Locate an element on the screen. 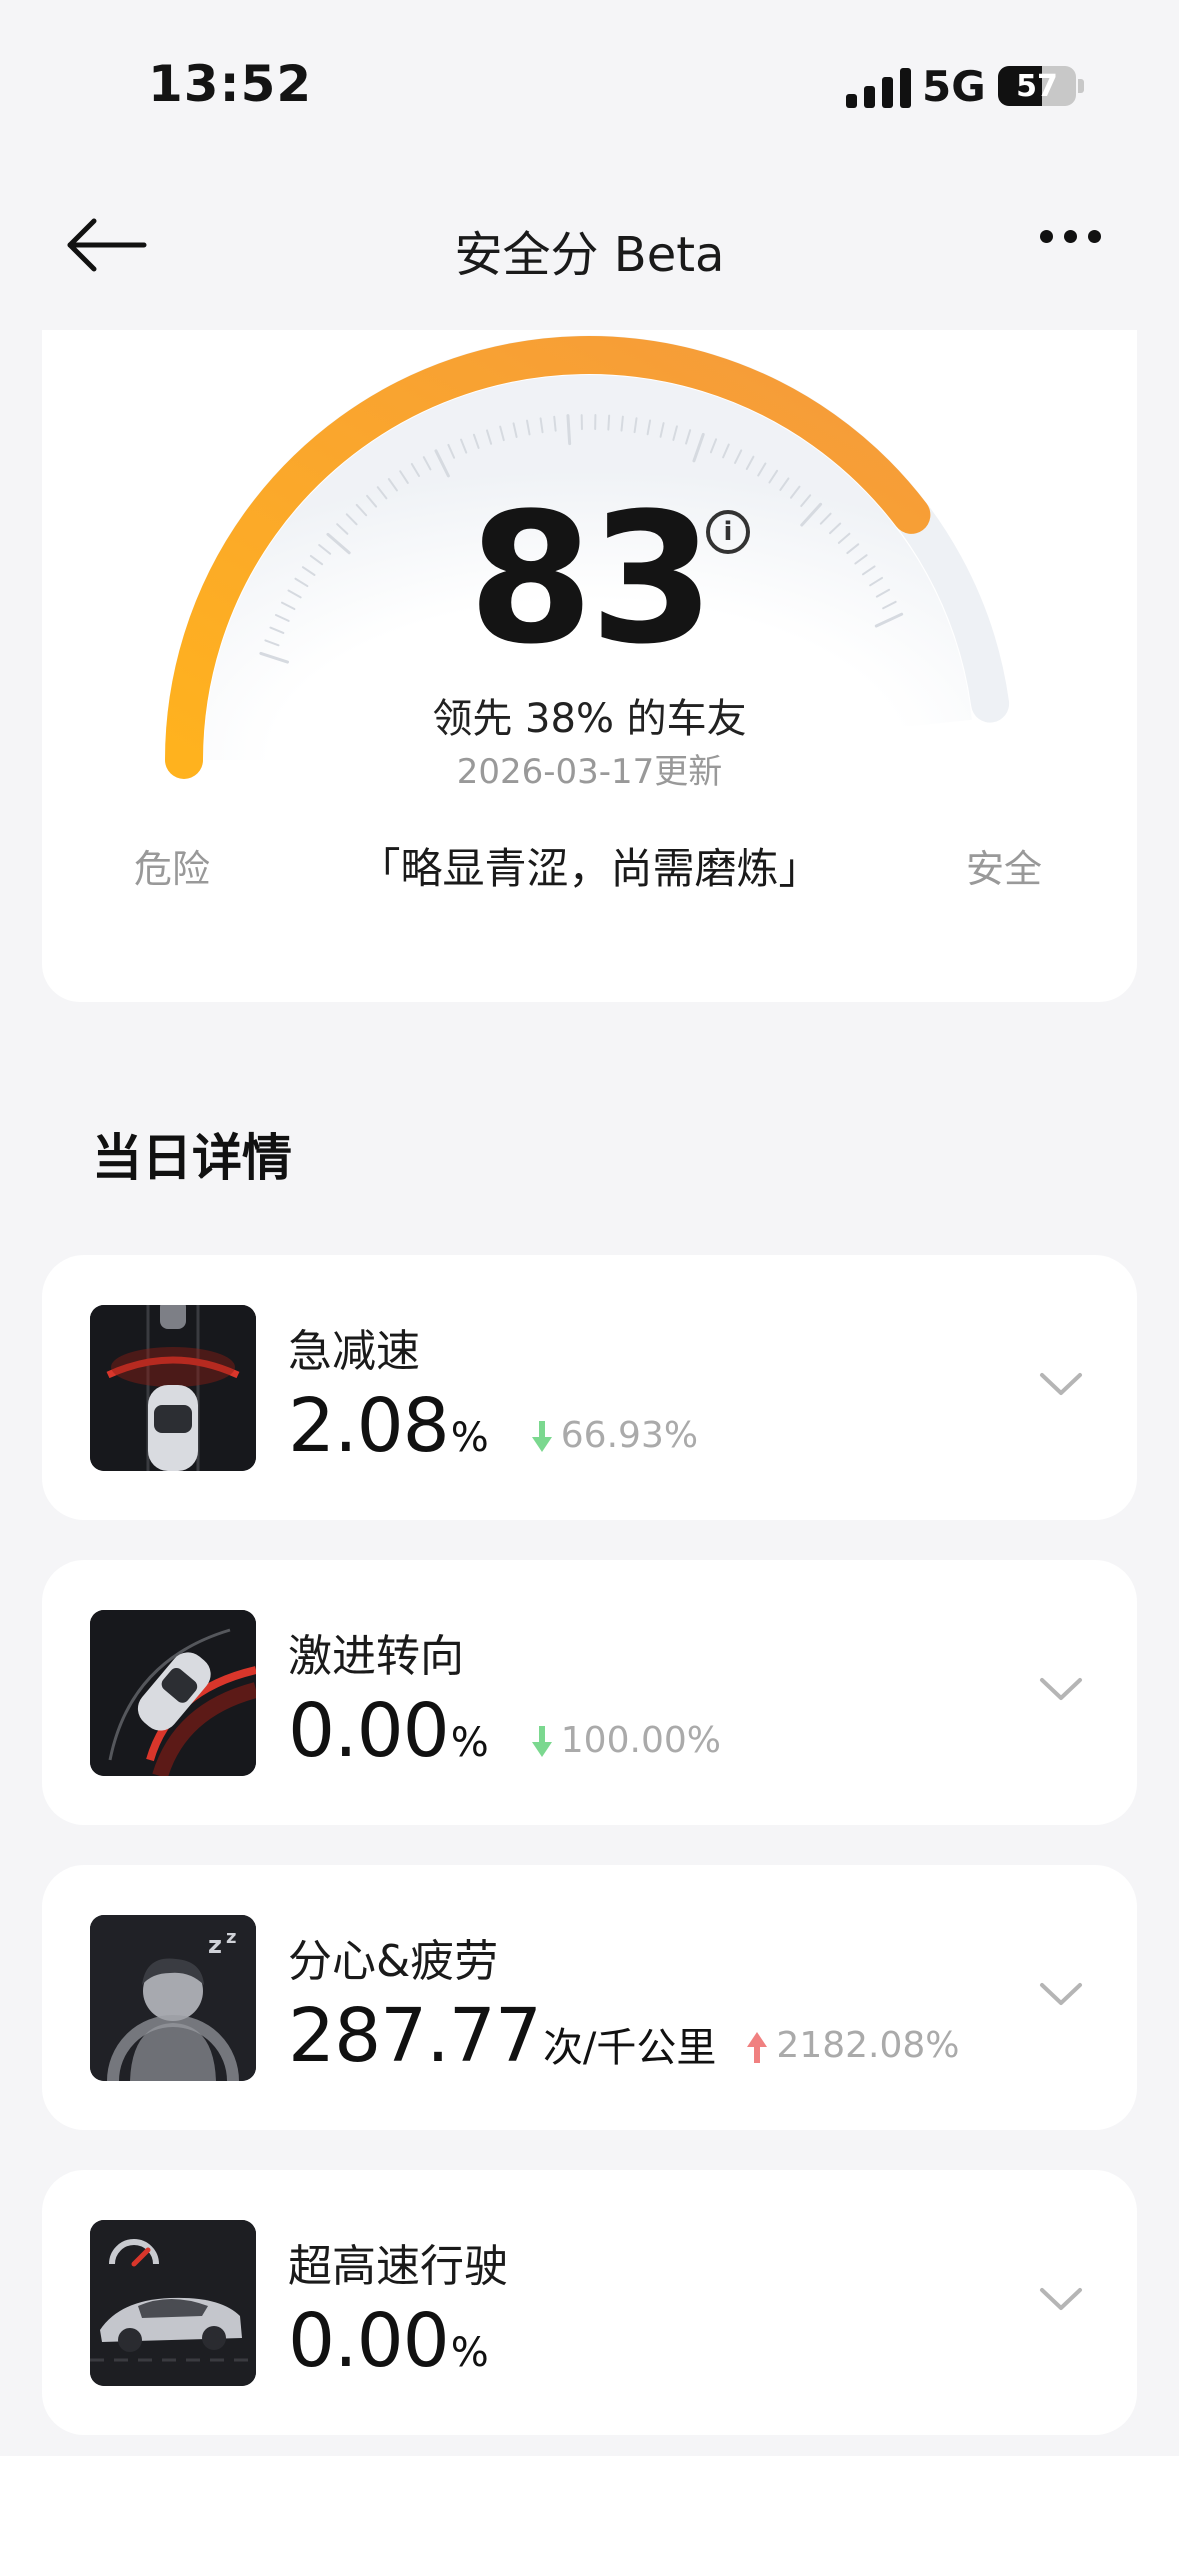  speeding-icon is located at coordinates (173, 2303).